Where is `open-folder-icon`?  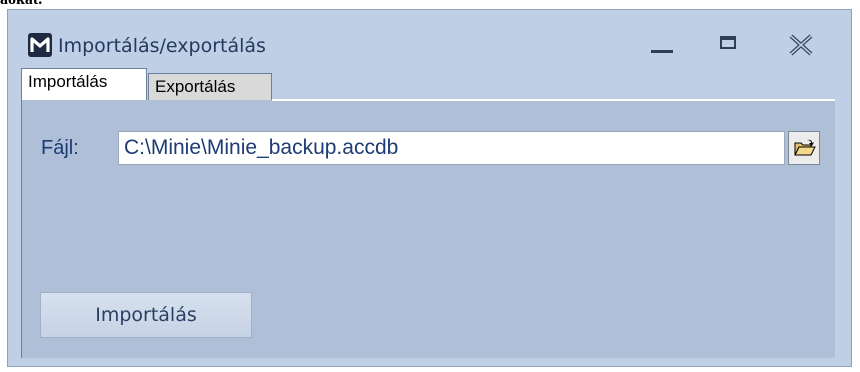 open-folder-icon is located at coordinates (805, 147).